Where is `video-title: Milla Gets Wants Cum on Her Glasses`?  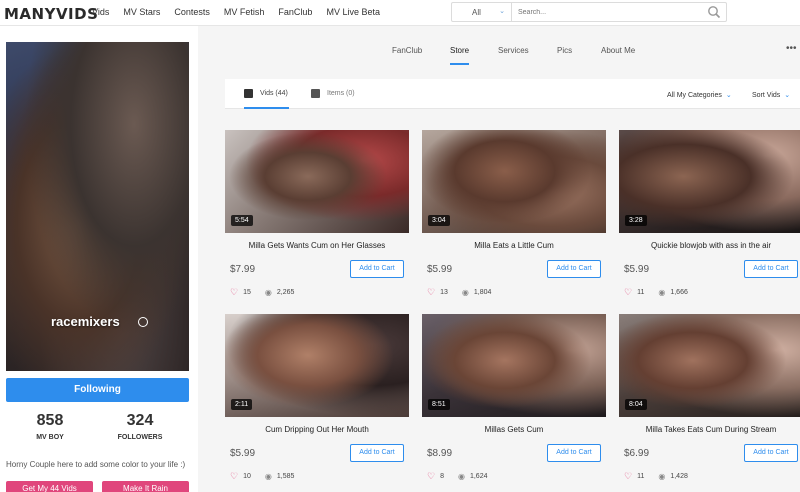 video-title: Milla Gets Wants Cum on Her Glasses is located at coordinates (317, 245).